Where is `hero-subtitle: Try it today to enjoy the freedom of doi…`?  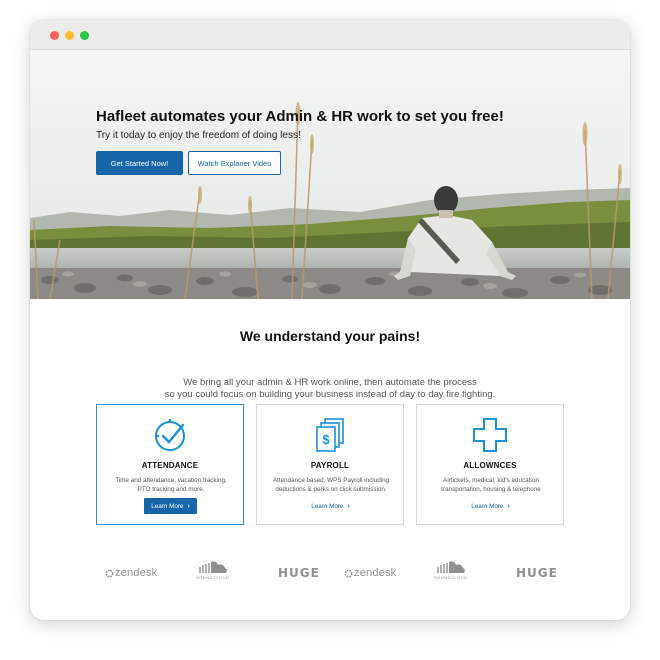 hero-subtitle: Try it today to enjoy the freedom of doi… is located at coordinates (198, 135).